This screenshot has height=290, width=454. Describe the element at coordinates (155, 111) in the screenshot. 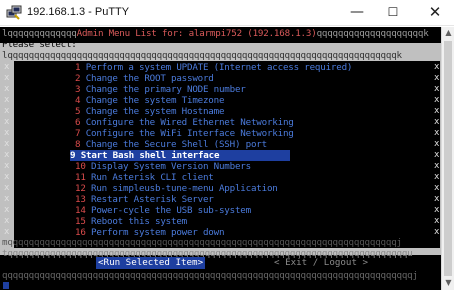

I see `menu-item-label: Change the system Hostname` at that location.